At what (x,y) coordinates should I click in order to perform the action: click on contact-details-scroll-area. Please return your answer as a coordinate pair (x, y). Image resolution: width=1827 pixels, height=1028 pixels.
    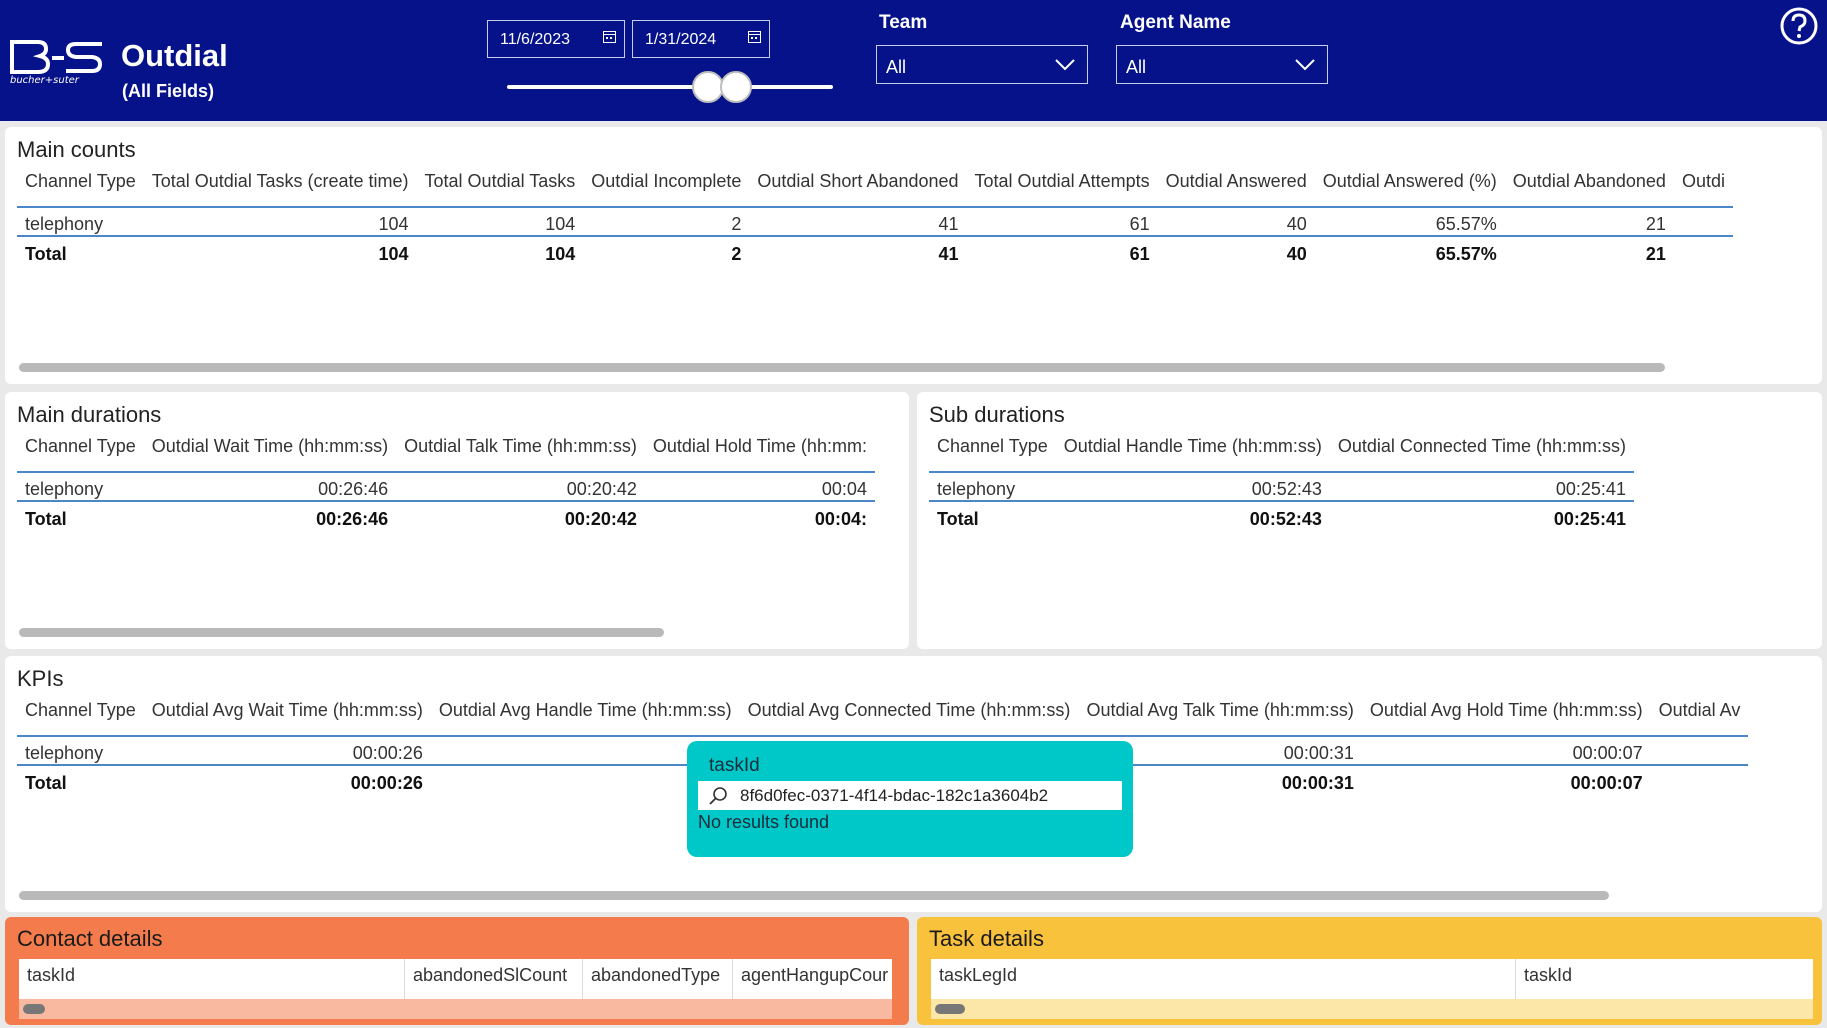
    Looking at the image, I should click on (455, 1009).